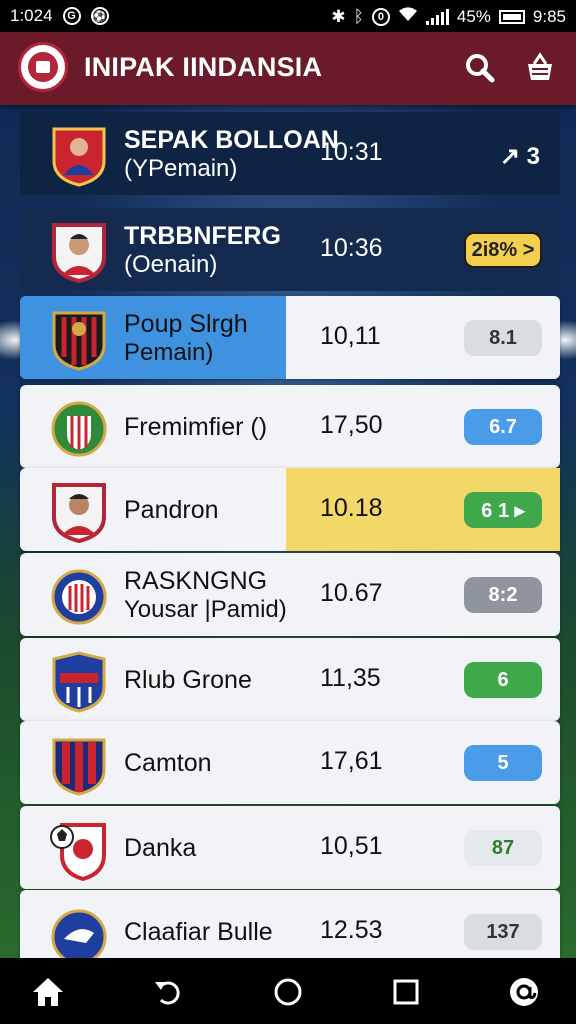 This screenshot has height=1024, width=576. I want to click on battery-icon, so click(511, 16).